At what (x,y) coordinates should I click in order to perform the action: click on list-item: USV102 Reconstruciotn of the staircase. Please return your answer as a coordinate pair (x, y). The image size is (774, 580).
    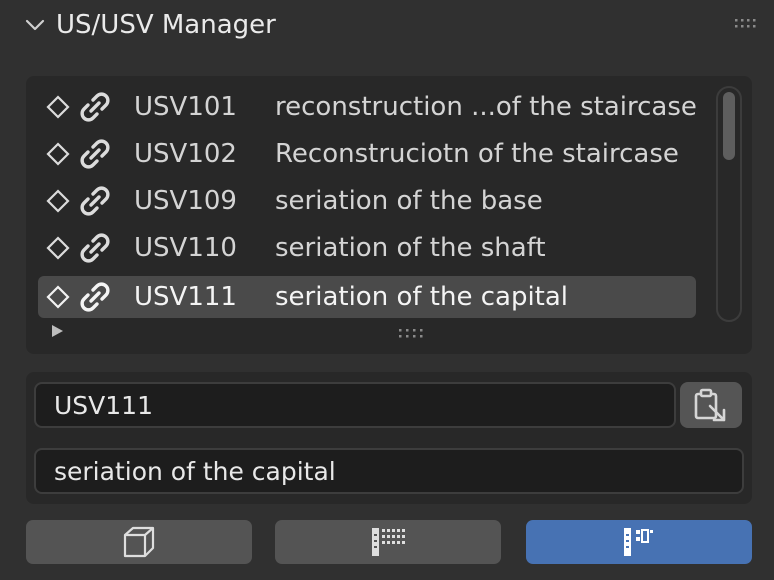
    Looking at the image, I should click on (367, 154).